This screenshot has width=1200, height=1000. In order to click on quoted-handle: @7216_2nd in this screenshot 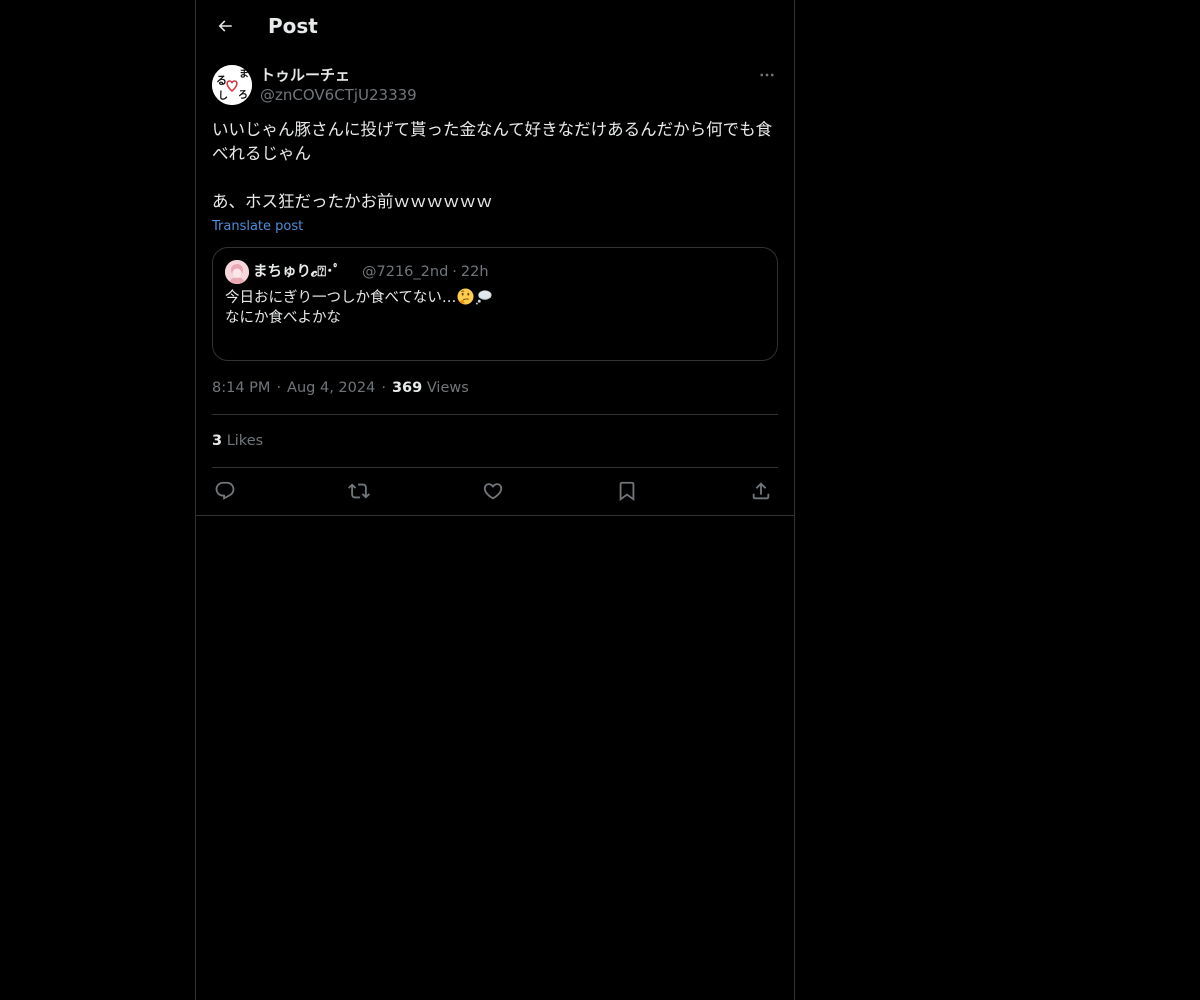, I will do `click(405, 272)`.